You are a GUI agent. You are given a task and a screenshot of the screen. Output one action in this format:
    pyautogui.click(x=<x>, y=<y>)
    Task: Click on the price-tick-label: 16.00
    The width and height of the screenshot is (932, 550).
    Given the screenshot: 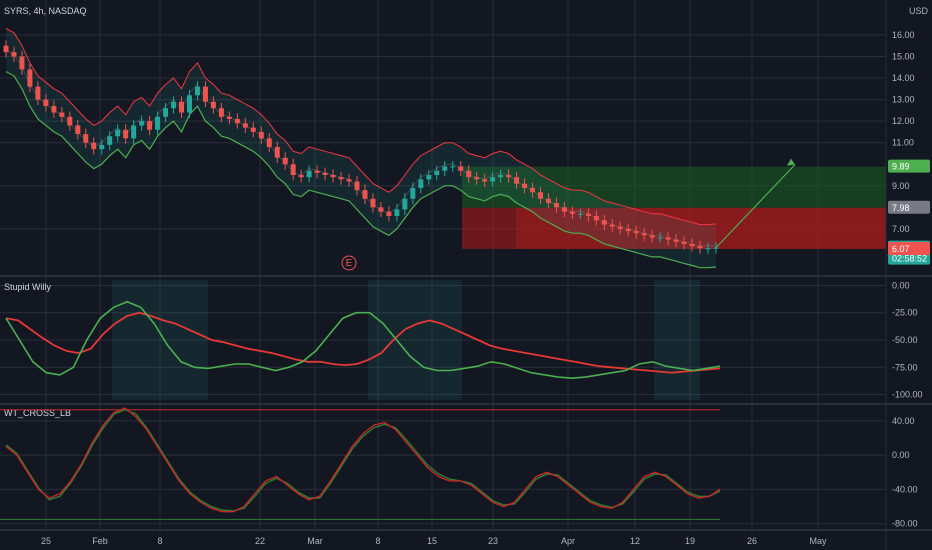 What is the action you would take?
    pyautogui.click(x=903, y=35)
    